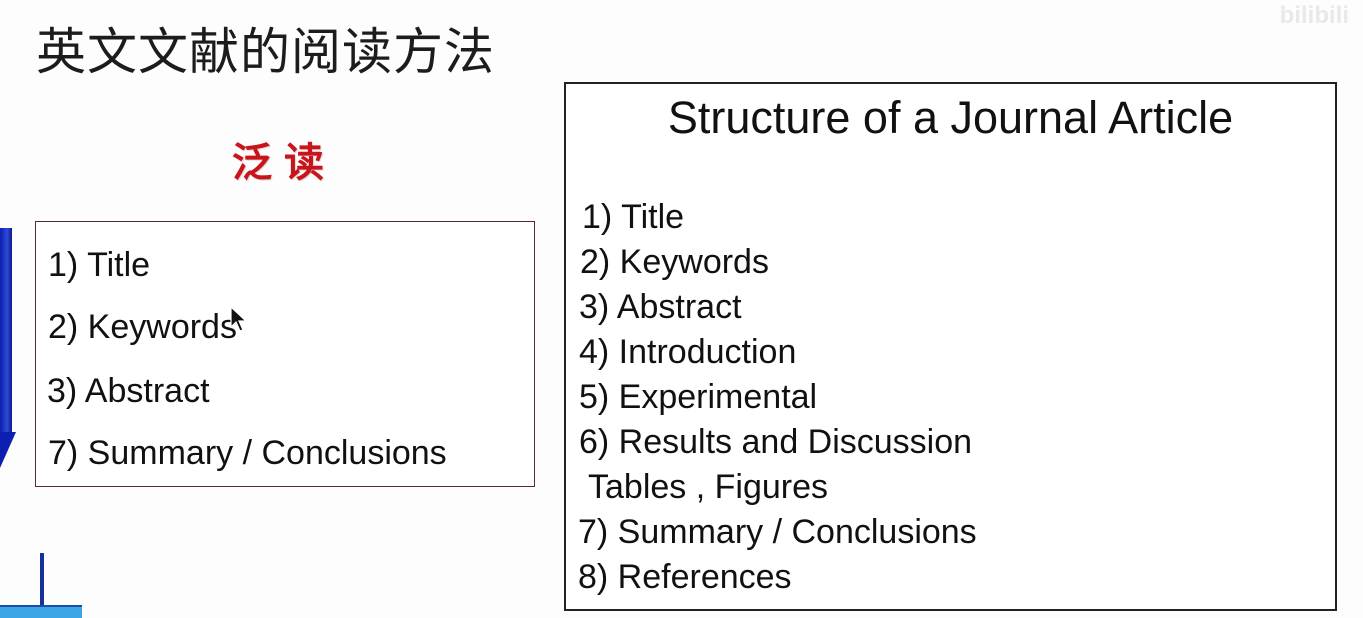  I want to click on structure-list-item: 8) References, so click(685, 577).